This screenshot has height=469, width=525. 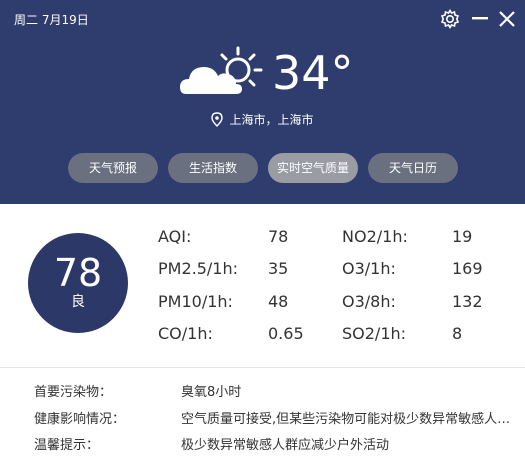 What do you see at coordinates (198, 268) in the screenshot?
I see `pm25-label: PM2.5/1h:` at bounding box center [198, 268].